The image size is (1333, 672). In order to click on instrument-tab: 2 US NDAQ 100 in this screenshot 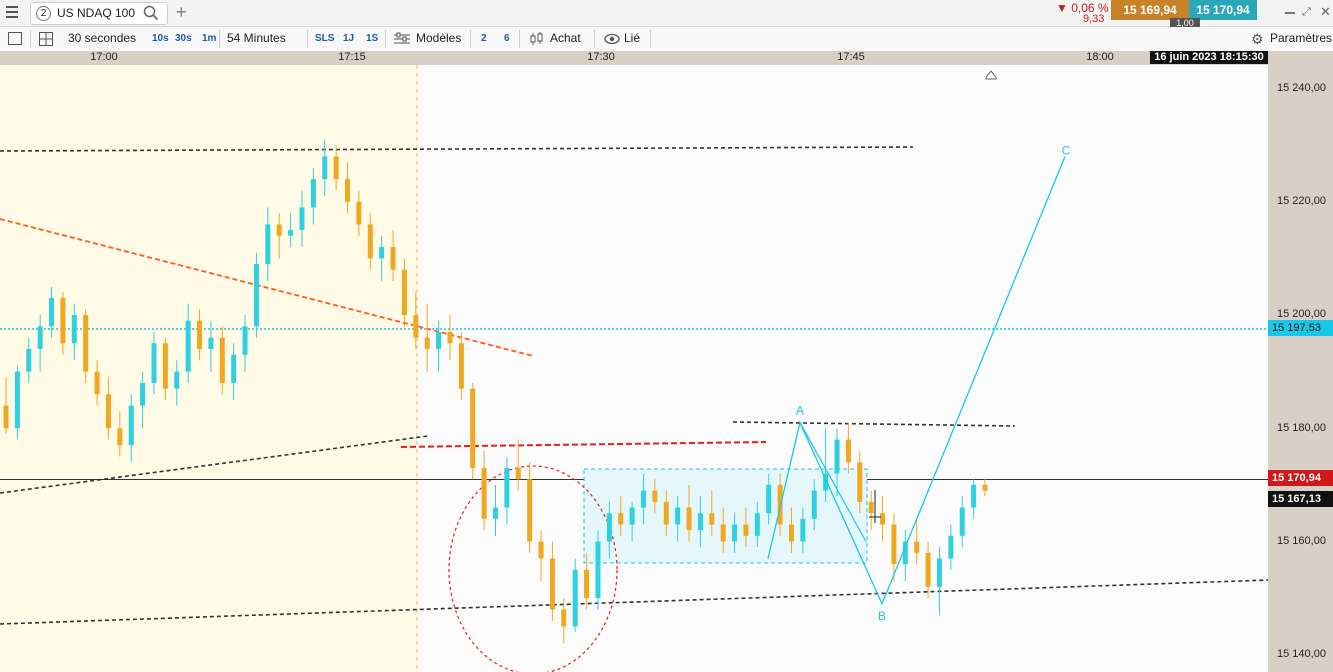, I will do `click(99, 13)`.